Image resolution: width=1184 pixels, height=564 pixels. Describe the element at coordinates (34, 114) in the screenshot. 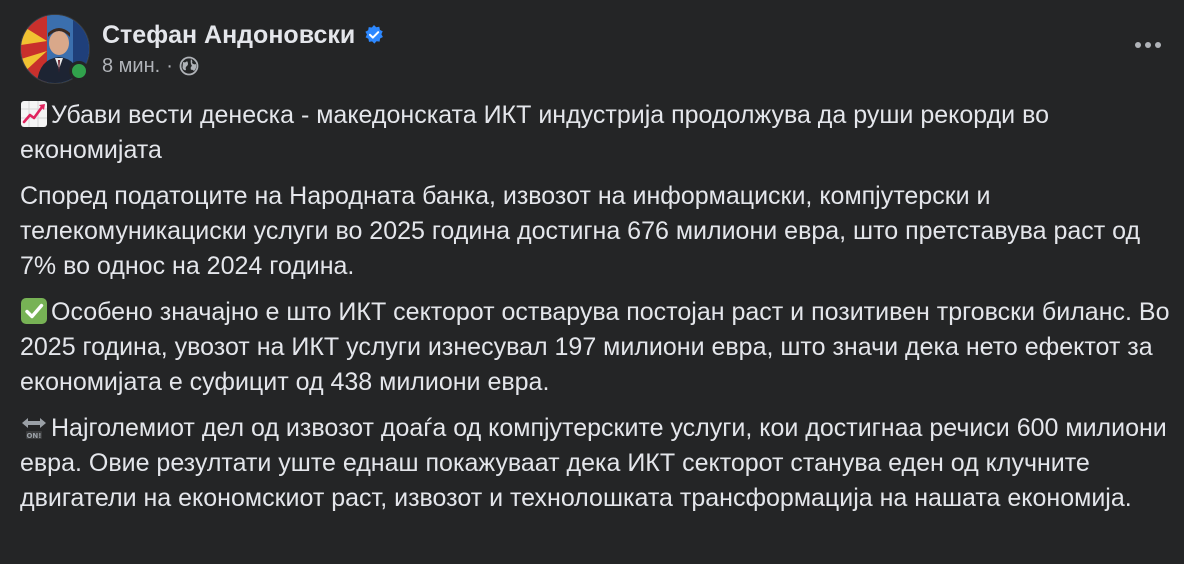

I see `chart-increasing-icon` at that location.